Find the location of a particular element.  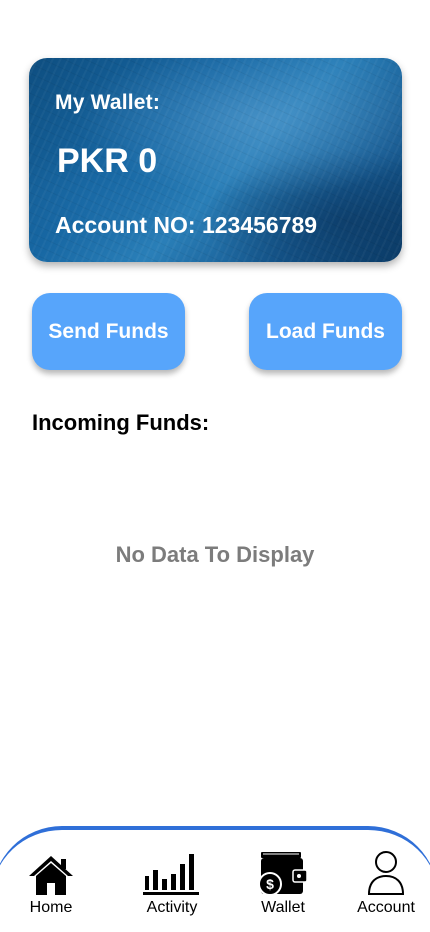

load-funds-button: Load Funds is located at coordinates (325, 331).